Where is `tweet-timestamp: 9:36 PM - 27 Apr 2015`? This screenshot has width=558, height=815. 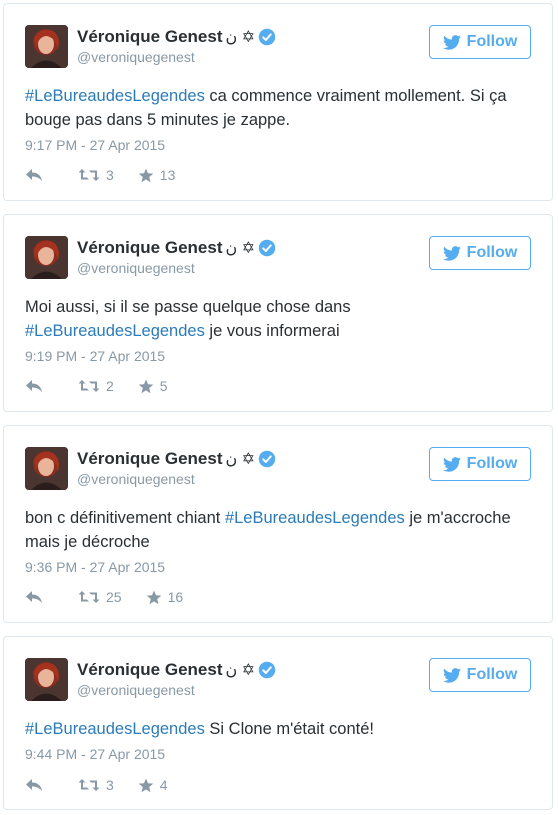 tweet-timestamp: 9:36 PM - 27 Apr 2015 is located at coordinates (95, 567).